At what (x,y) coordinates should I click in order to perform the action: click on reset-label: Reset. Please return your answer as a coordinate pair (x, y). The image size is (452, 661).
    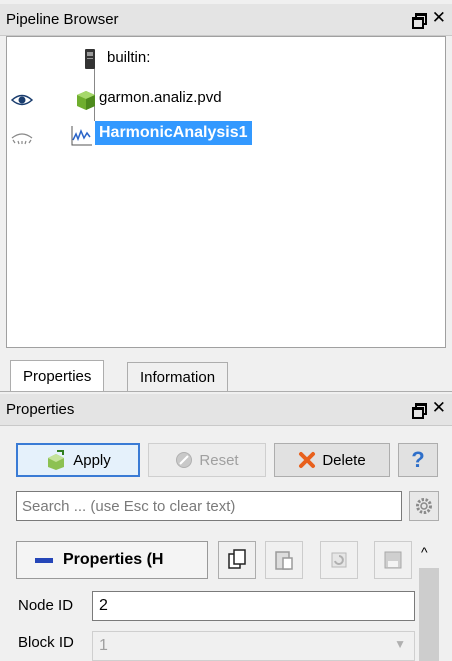
    Looking at the image, I should click on (219, 460).